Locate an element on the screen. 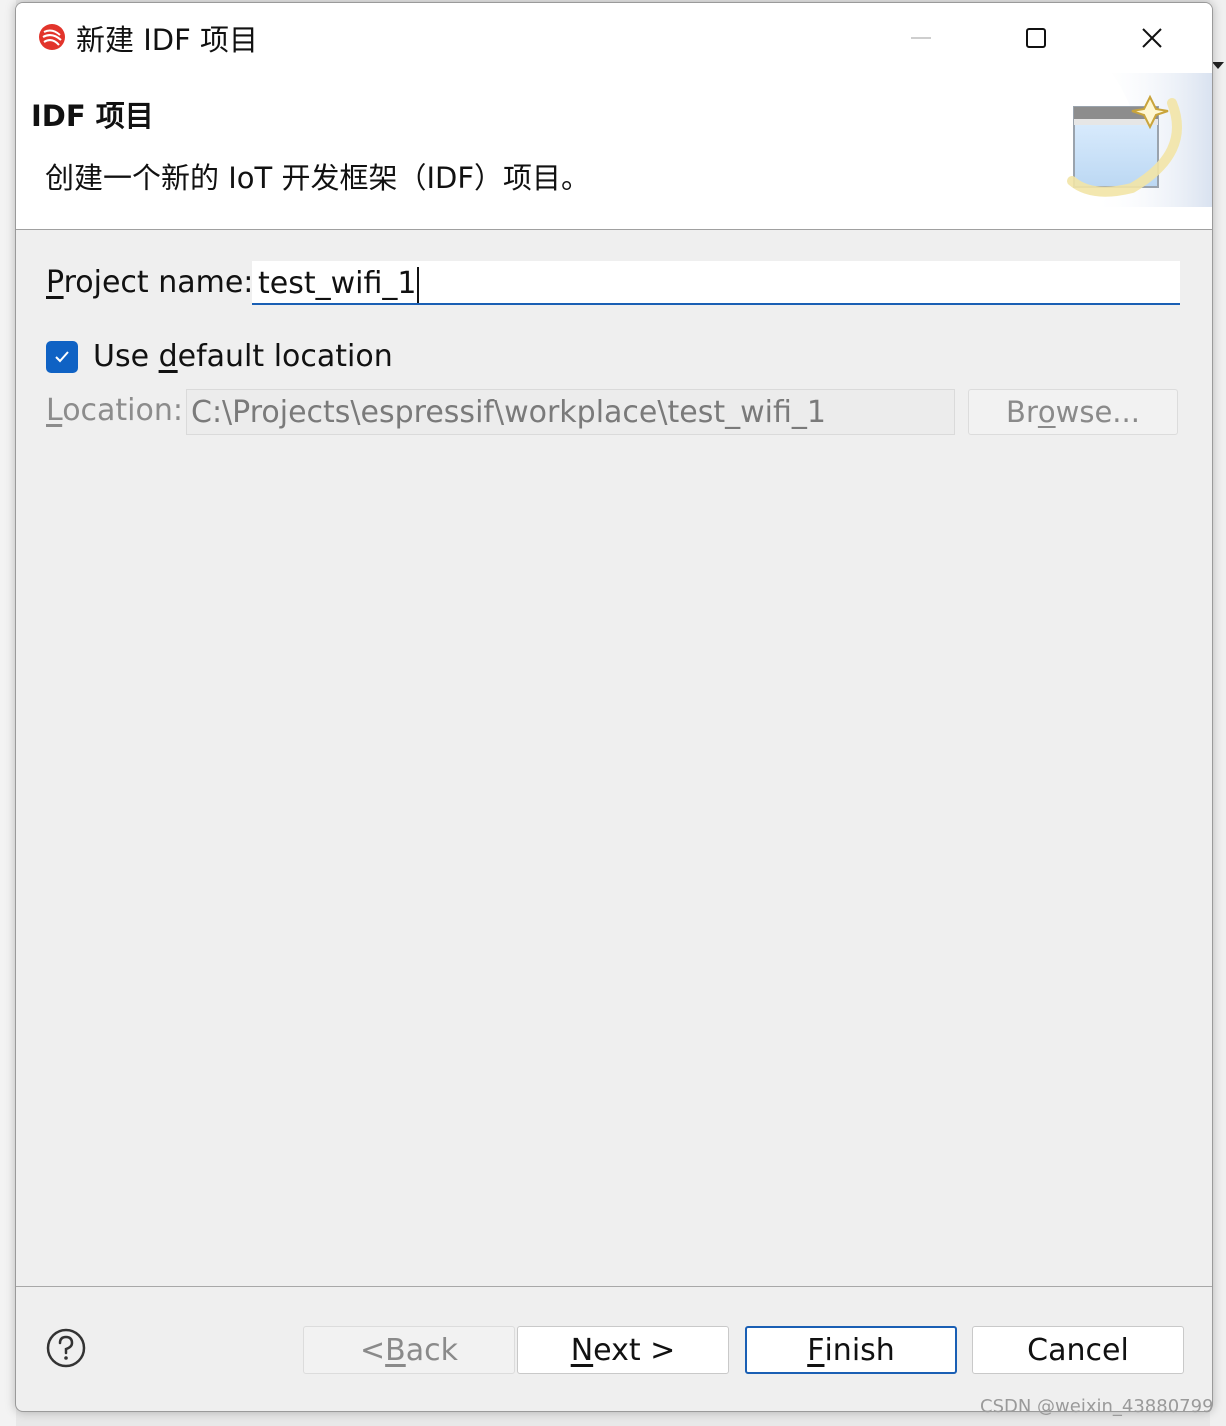  finish-button: Finish is located at coordinates (851, 1350).